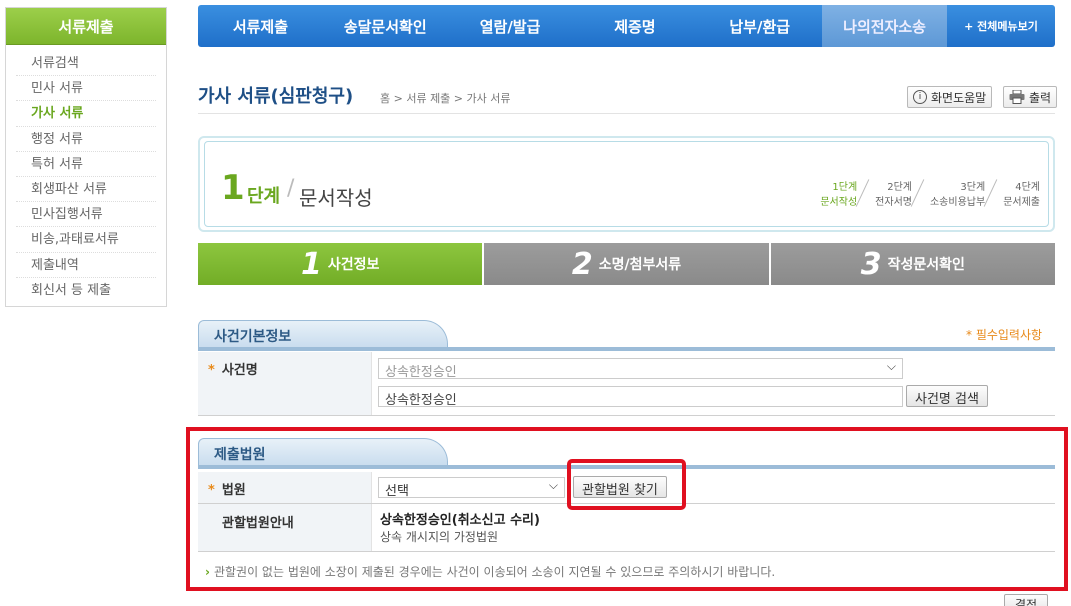 The height and width of the screenshot is (606, 1071). What do you see at coordinates (926, 265) in the screenshot?
I see `tab-review-label: 작성문서확인` at bounding box center [926, 265].